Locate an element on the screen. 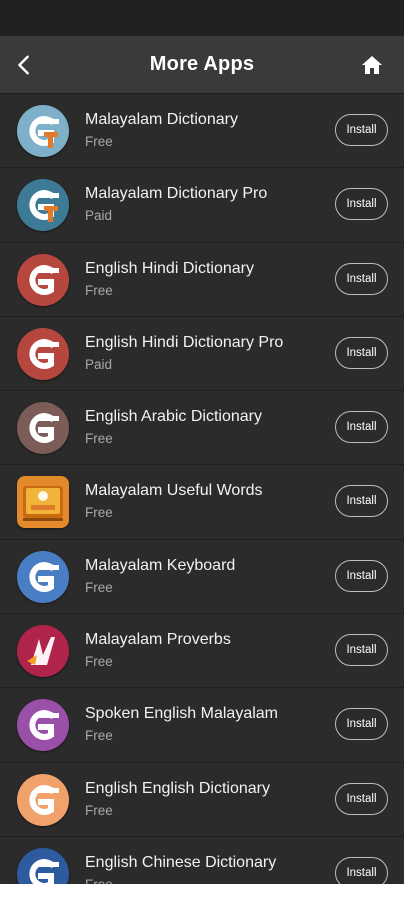 The height and width of the screenshot is (900, 404). system-nav-bar is located at coordinates (202, 892).